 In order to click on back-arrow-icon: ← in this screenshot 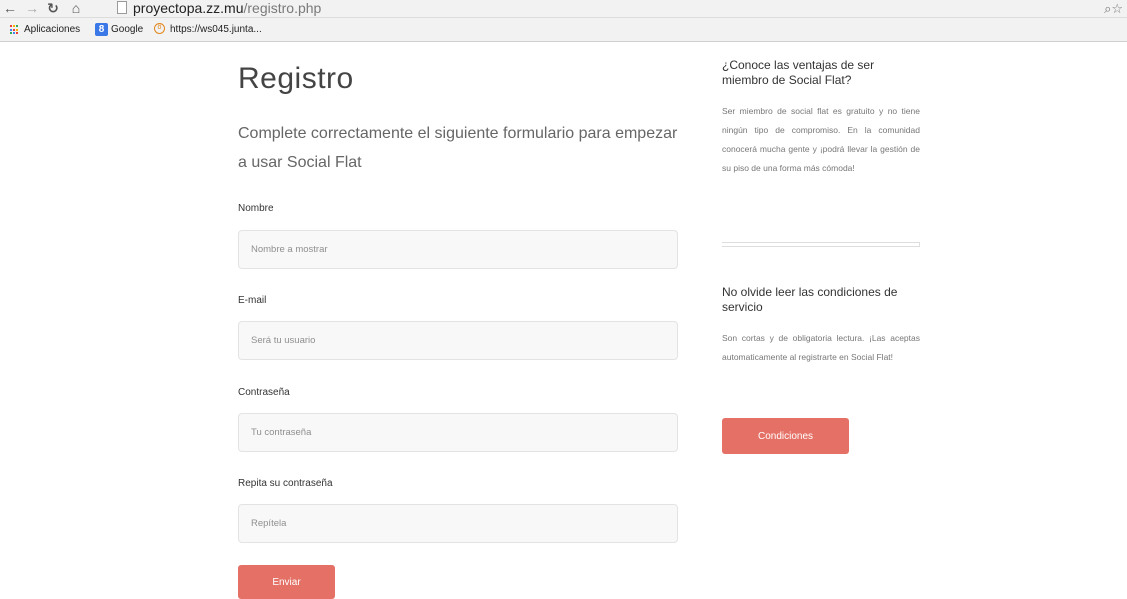, I will do `click(10, 8)`.